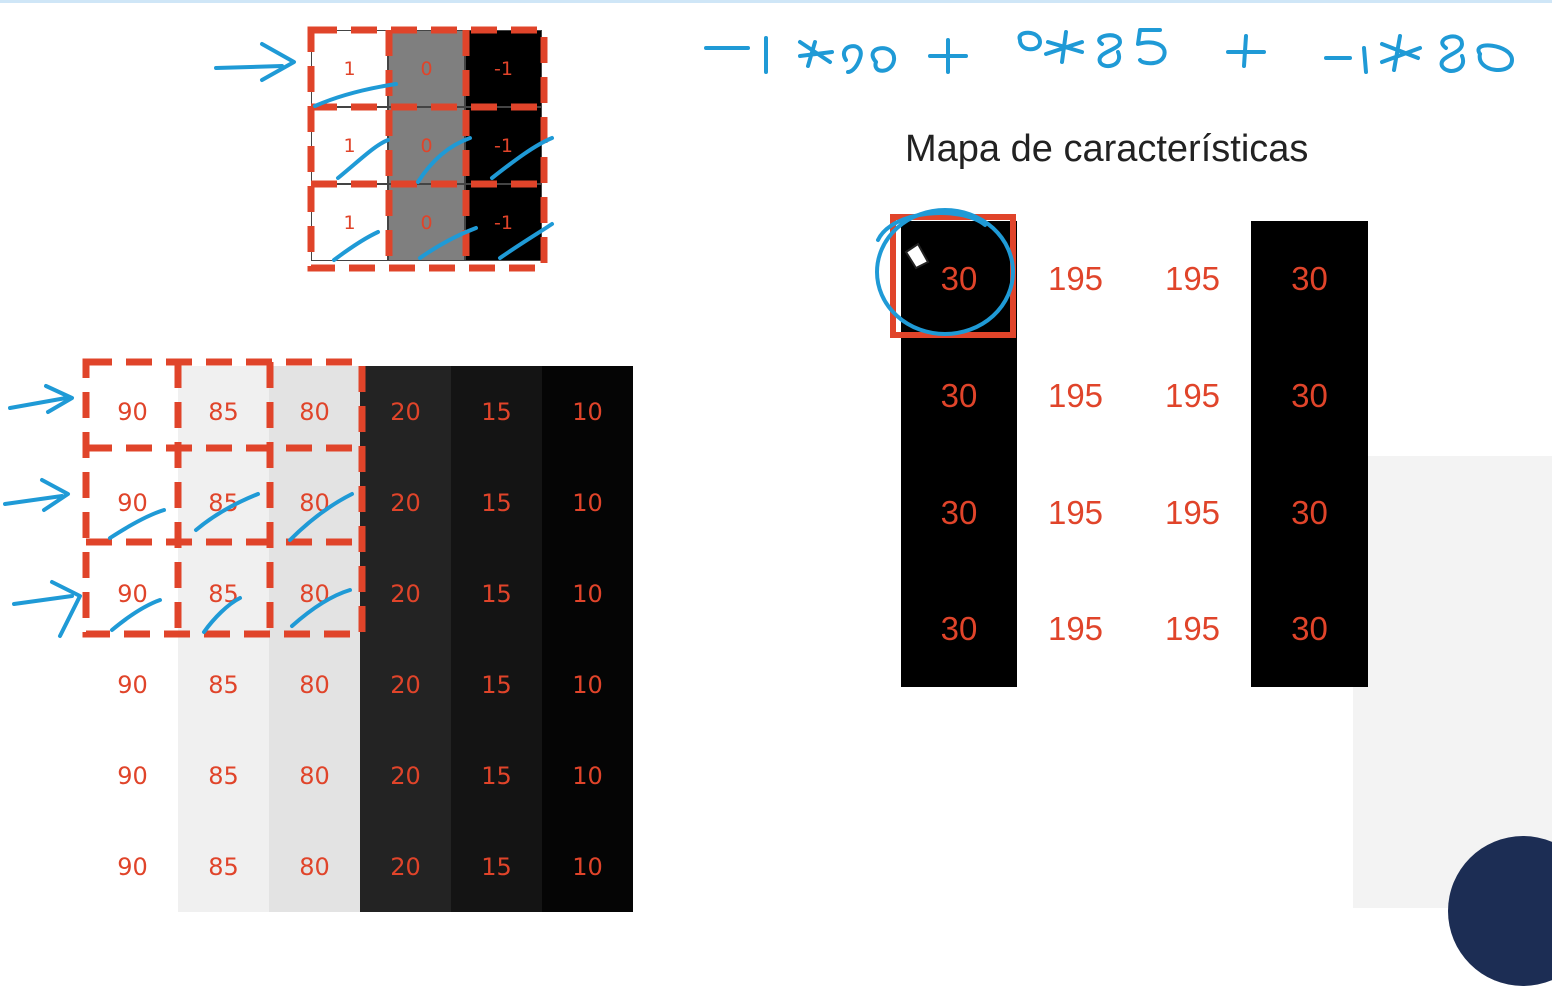 This screenshot has width=1552, height=986. I want to click on receptive-field-dashed-outline, so click(224, 498).